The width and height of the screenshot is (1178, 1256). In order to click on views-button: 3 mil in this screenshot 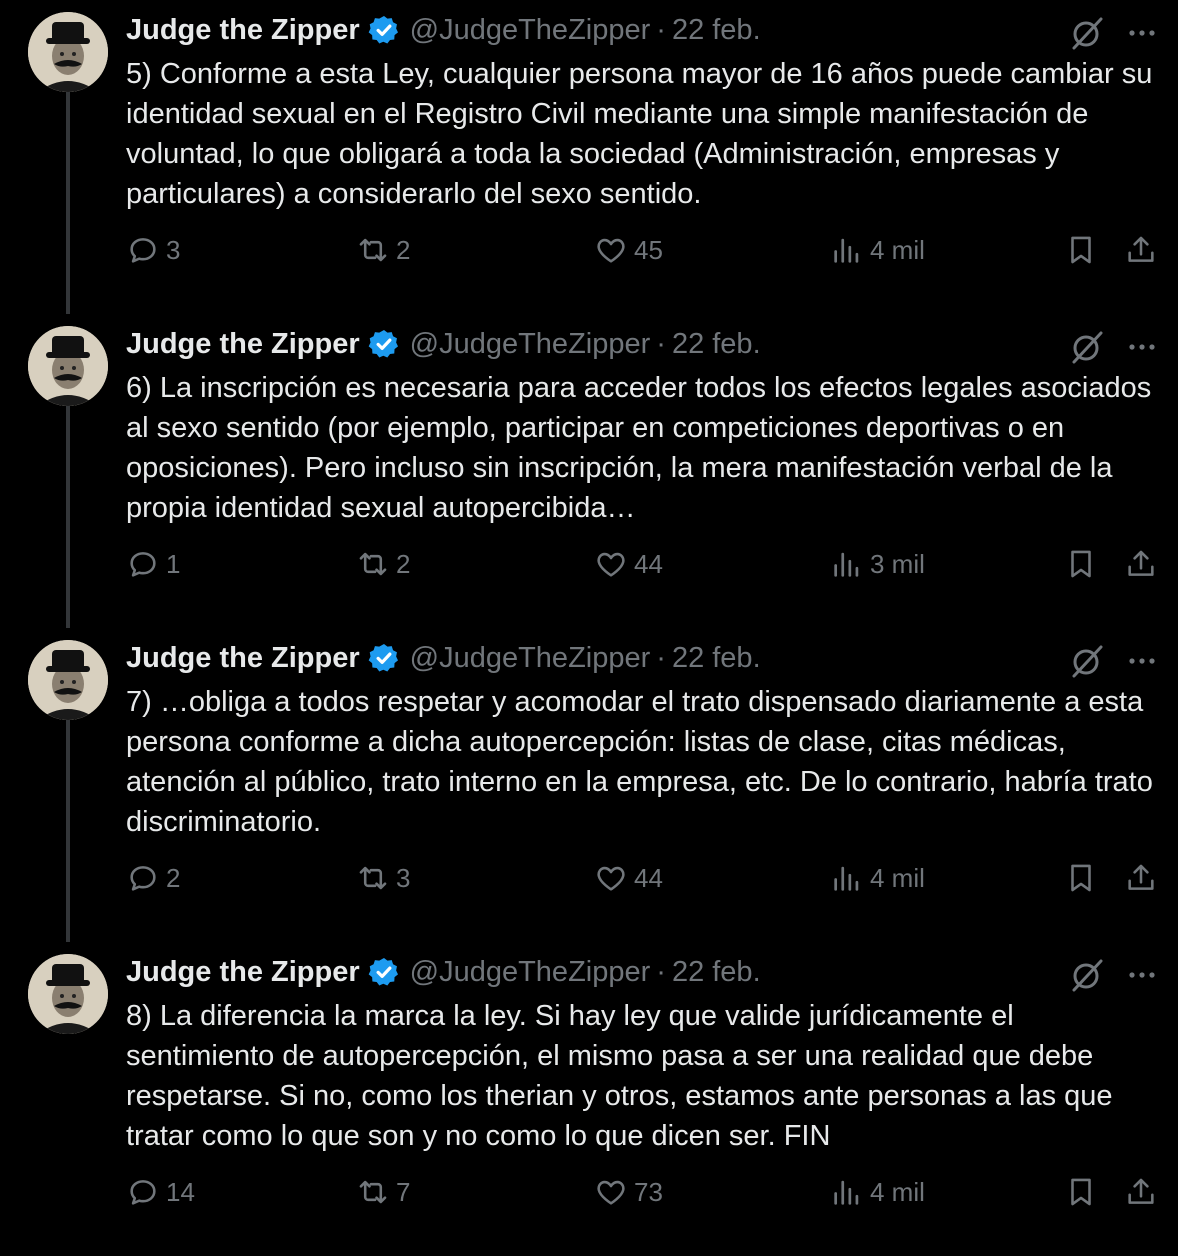, I will do `click(877, 564)`.